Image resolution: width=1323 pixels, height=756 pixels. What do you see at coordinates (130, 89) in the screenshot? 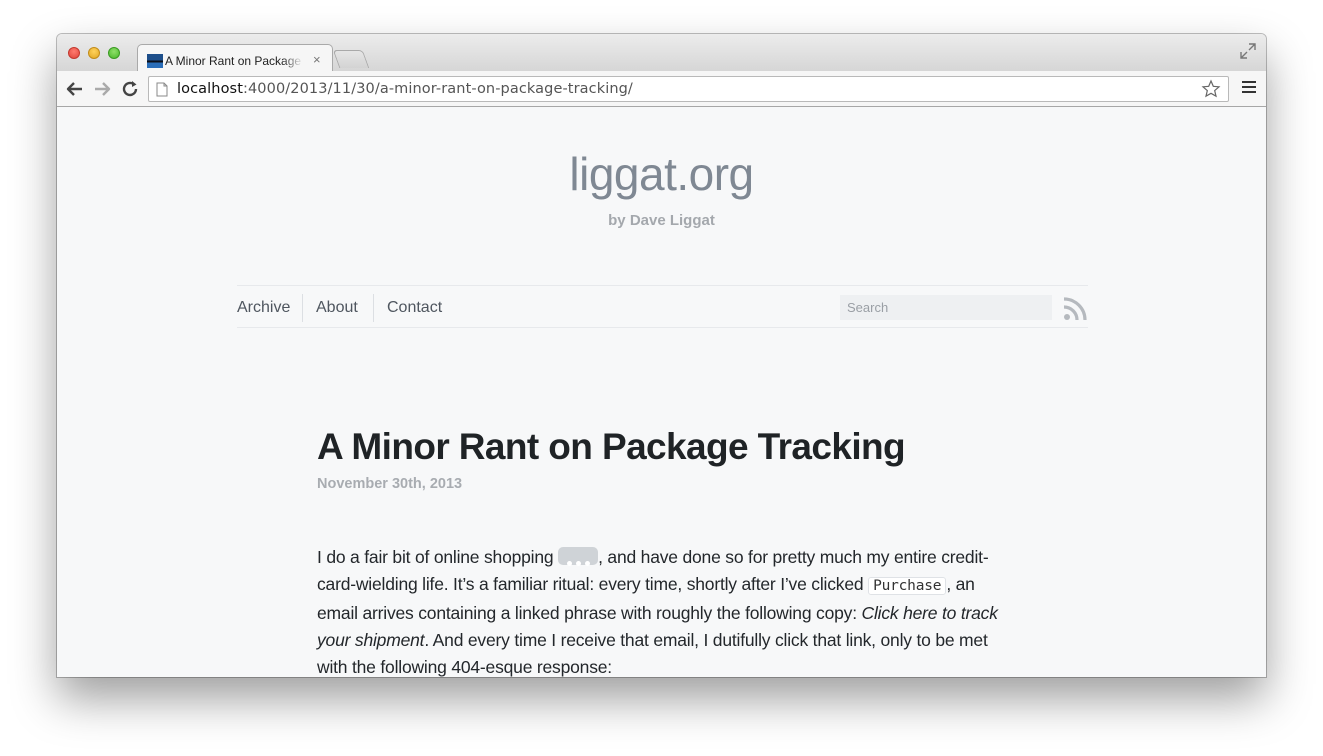
I see `reload-icon` at bounding box center [130, 89].